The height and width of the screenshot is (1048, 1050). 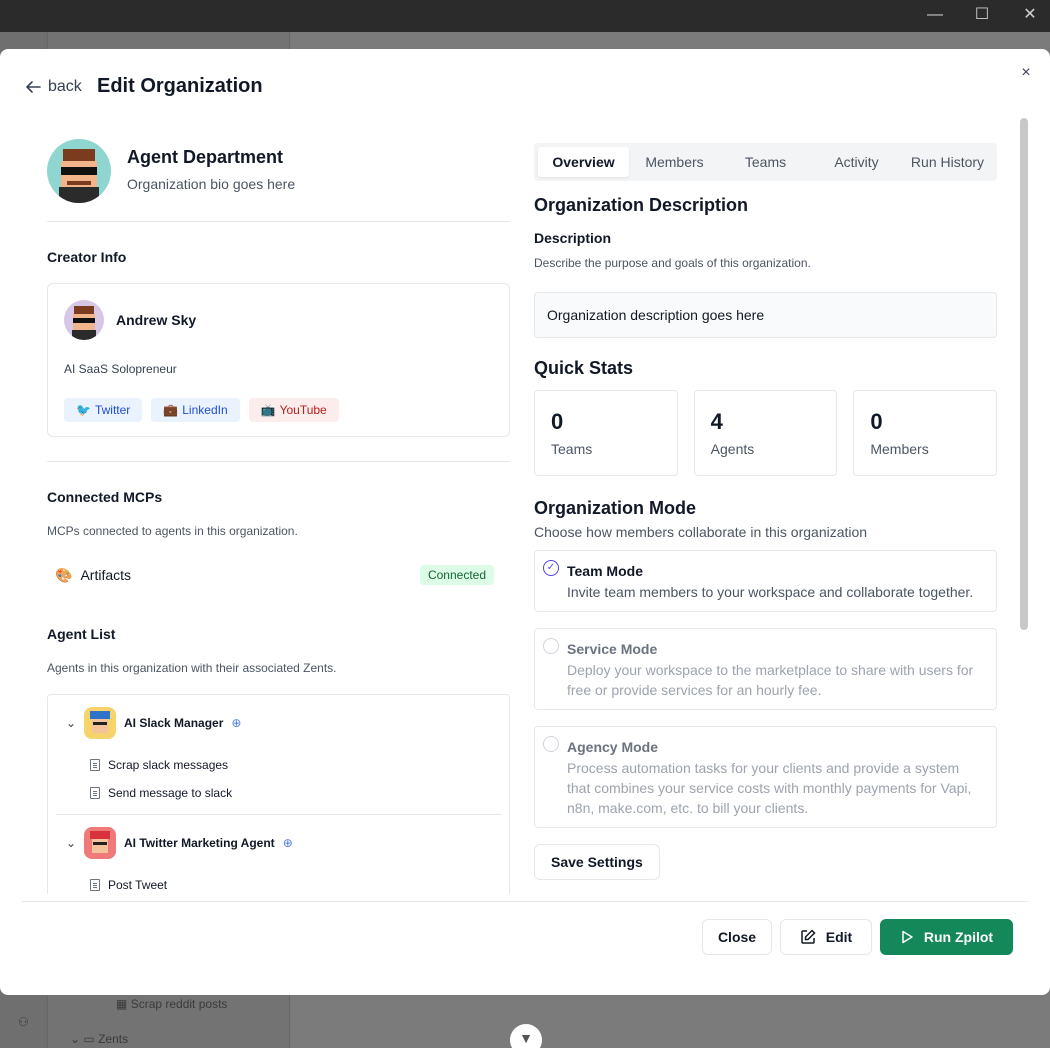 I want to click on bird-icon: 🐦, so click(x=83, y=410).